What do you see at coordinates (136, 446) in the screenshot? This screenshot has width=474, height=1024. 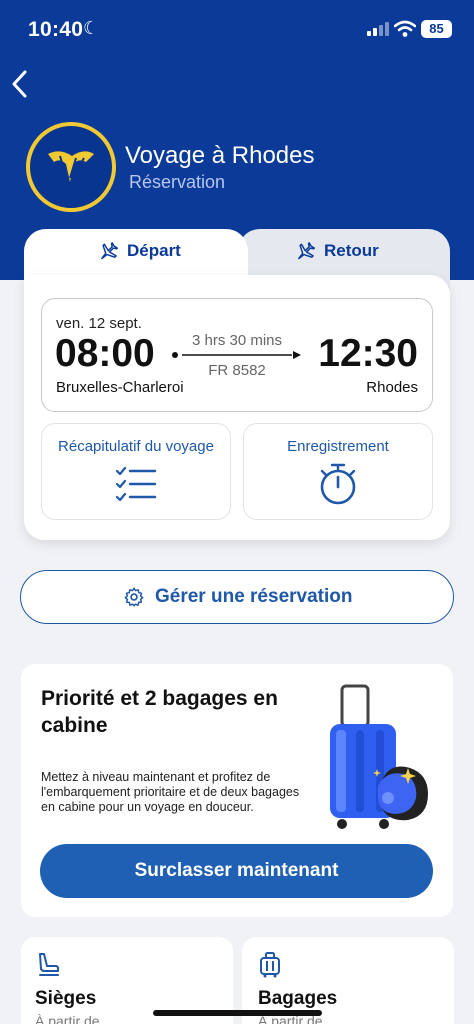 I see `trip-summary-label: Récapitulatif du voyage` at bounding box center [136, 446].